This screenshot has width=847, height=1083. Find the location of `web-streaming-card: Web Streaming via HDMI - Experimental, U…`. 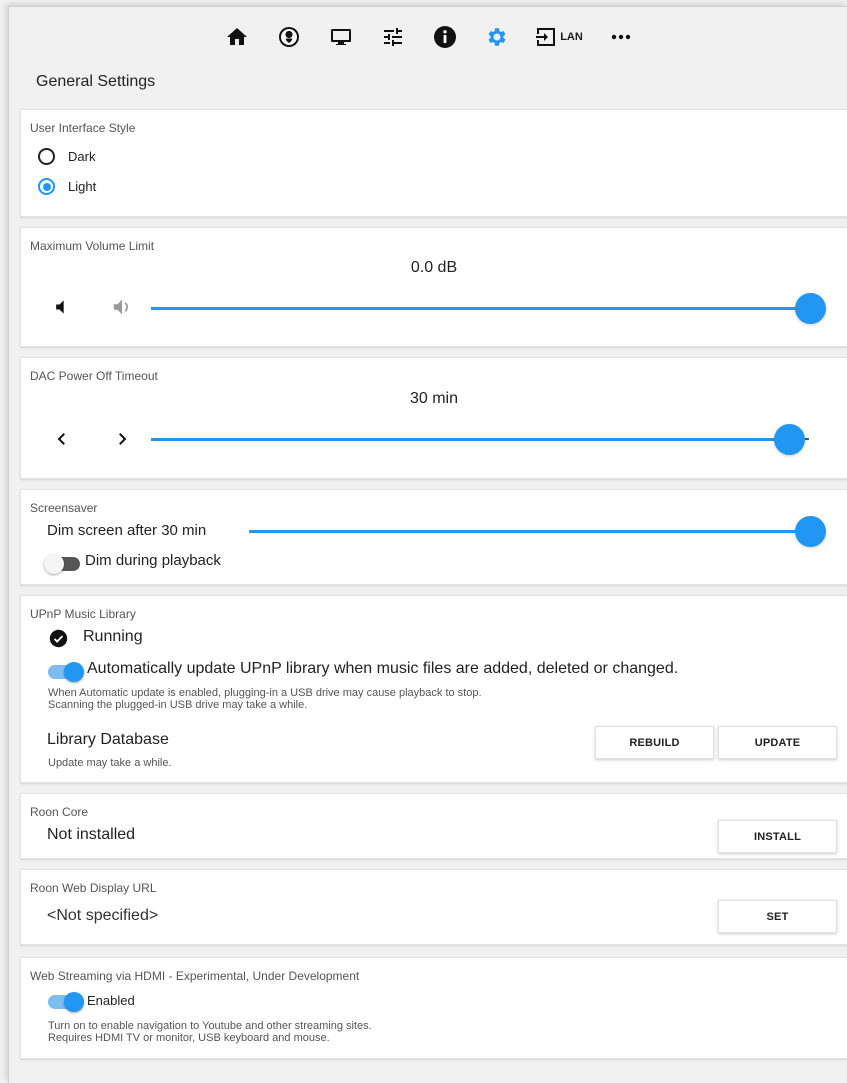

web-streaming-card: Web Streaming via HDMI - Experimental, U… is located at coordinates (433, 1008).